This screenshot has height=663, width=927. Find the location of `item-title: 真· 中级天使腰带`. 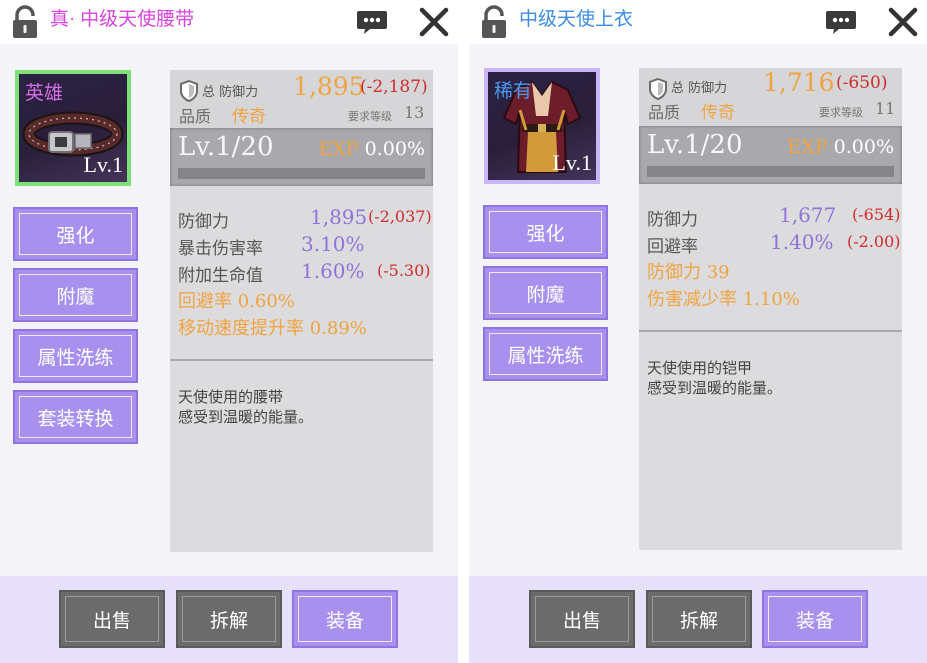

item-title: 真· 中级天使腰带 is located at coordinates (122, 19).